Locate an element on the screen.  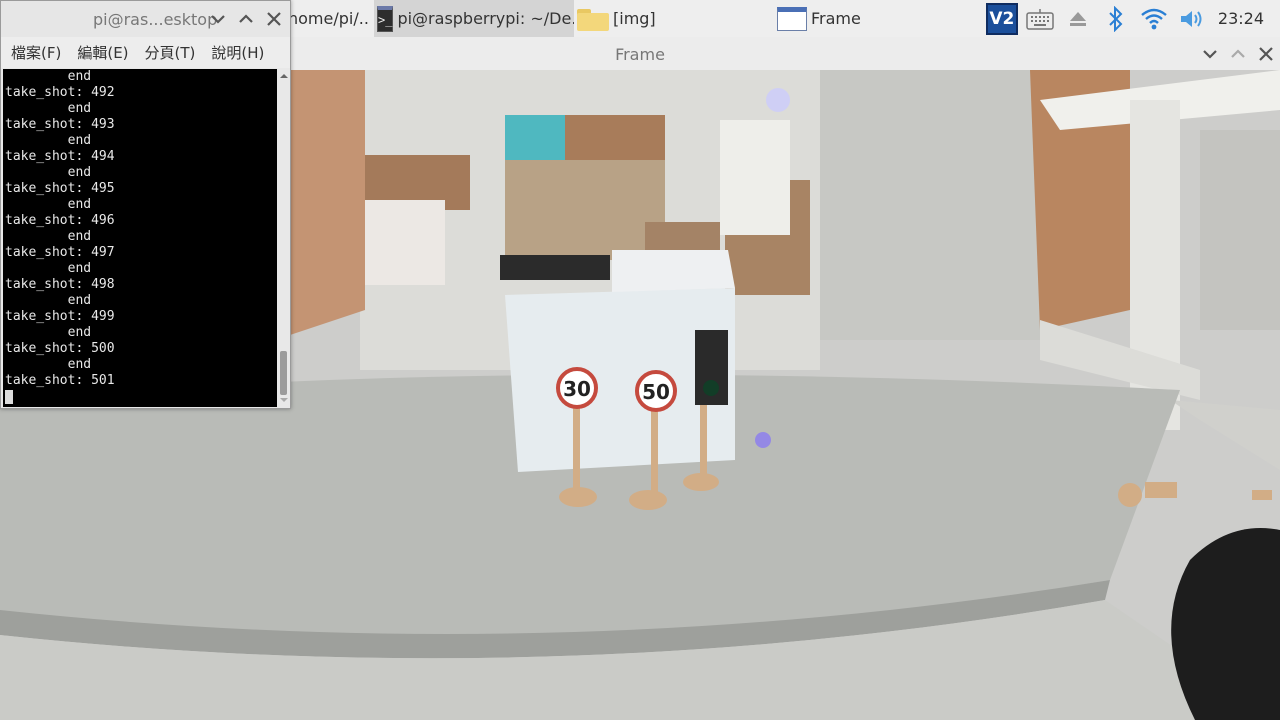
terminal-line: take_shot: 498 is located at coordinates (60, 284).